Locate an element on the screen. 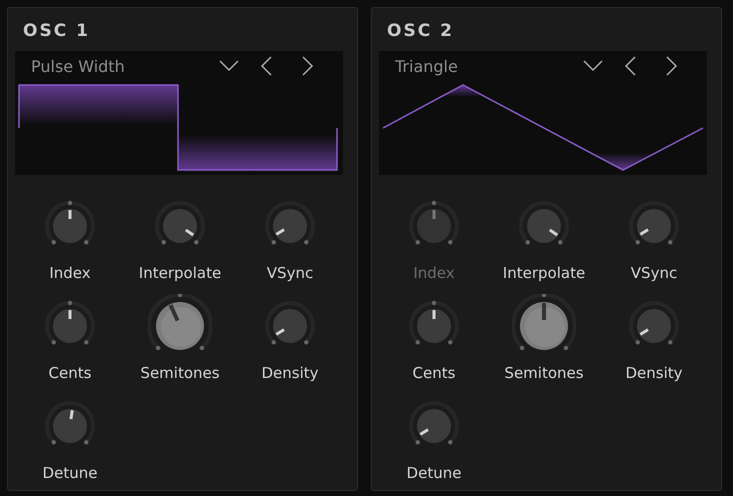  panel-title: OSC 1 is located at coordinates (56, 31).